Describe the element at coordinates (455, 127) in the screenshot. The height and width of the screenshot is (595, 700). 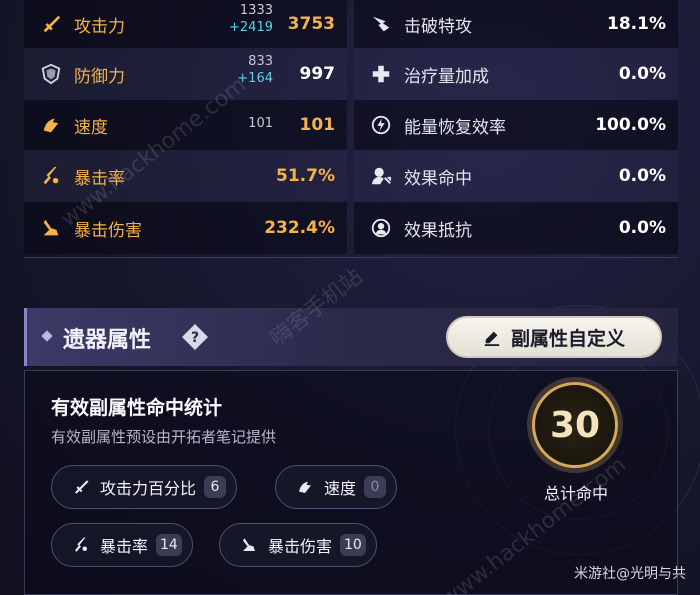
I see `stat-label: 能量恢复效率` at that location.